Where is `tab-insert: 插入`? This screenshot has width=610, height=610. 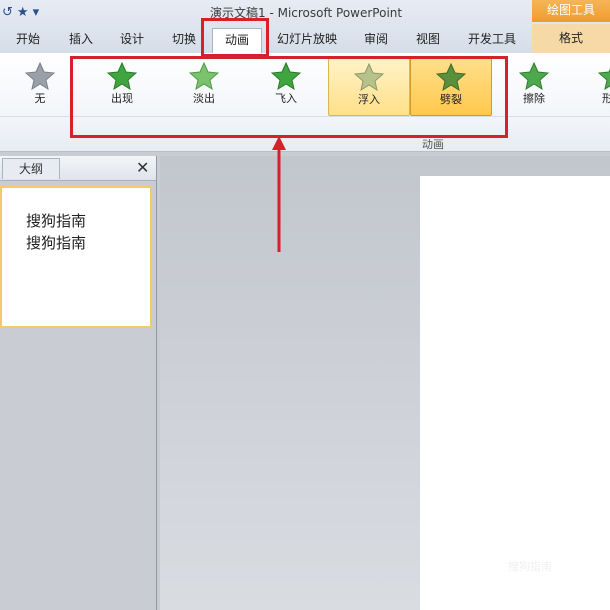
tab-insert: 插入 is located at coordinates (81, 39).